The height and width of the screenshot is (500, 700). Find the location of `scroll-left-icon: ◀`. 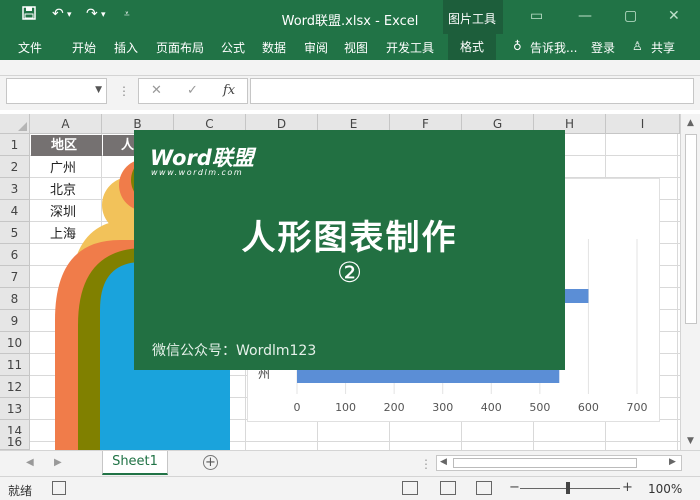

scroll-left-icon: ◀ is located at coordinates (443, 462).